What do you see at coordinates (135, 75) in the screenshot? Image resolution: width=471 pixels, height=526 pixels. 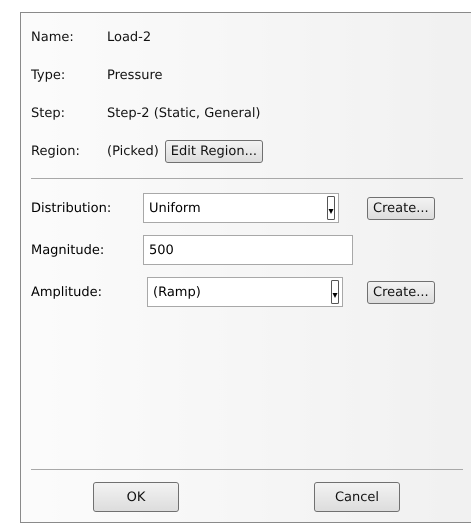 I see `field-value: Pressure` at bounding box center [135, 75].